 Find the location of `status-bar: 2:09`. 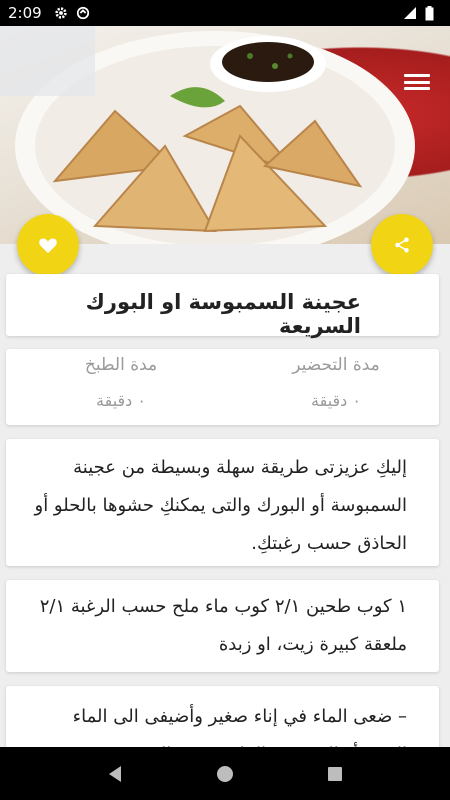

status-bar: 2:09 is located at coordinates (225, 13).